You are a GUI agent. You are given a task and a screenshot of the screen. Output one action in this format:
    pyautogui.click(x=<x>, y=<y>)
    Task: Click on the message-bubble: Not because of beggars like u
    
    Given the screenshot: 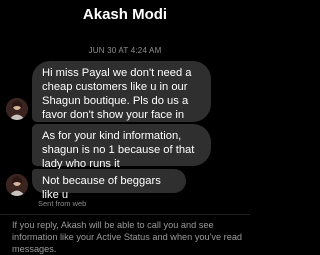 What is the action you would take?
    pyautogui.click(x=109, y=185)
    